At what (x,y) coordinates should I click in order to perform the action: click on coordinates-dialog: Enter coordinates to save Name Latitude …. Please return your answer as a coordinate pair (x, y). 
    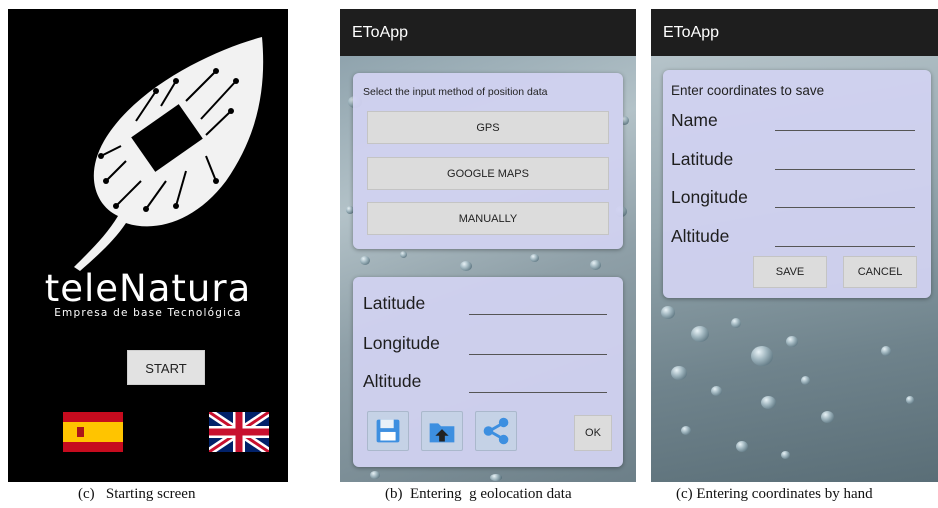
    Looking at the image, I should click on (797, 184).